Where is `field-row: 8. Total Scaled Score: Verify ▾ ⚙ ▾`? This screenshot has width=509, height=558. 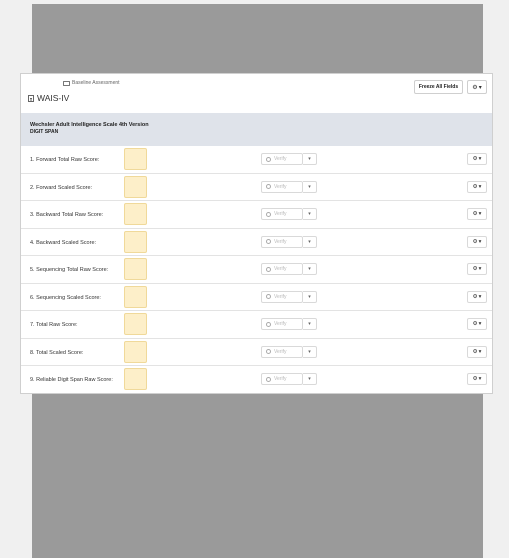 field-row: 8. Total Scaled Score: Verify ▾ ⚙ ▾ is located at coordinates (256, 352).